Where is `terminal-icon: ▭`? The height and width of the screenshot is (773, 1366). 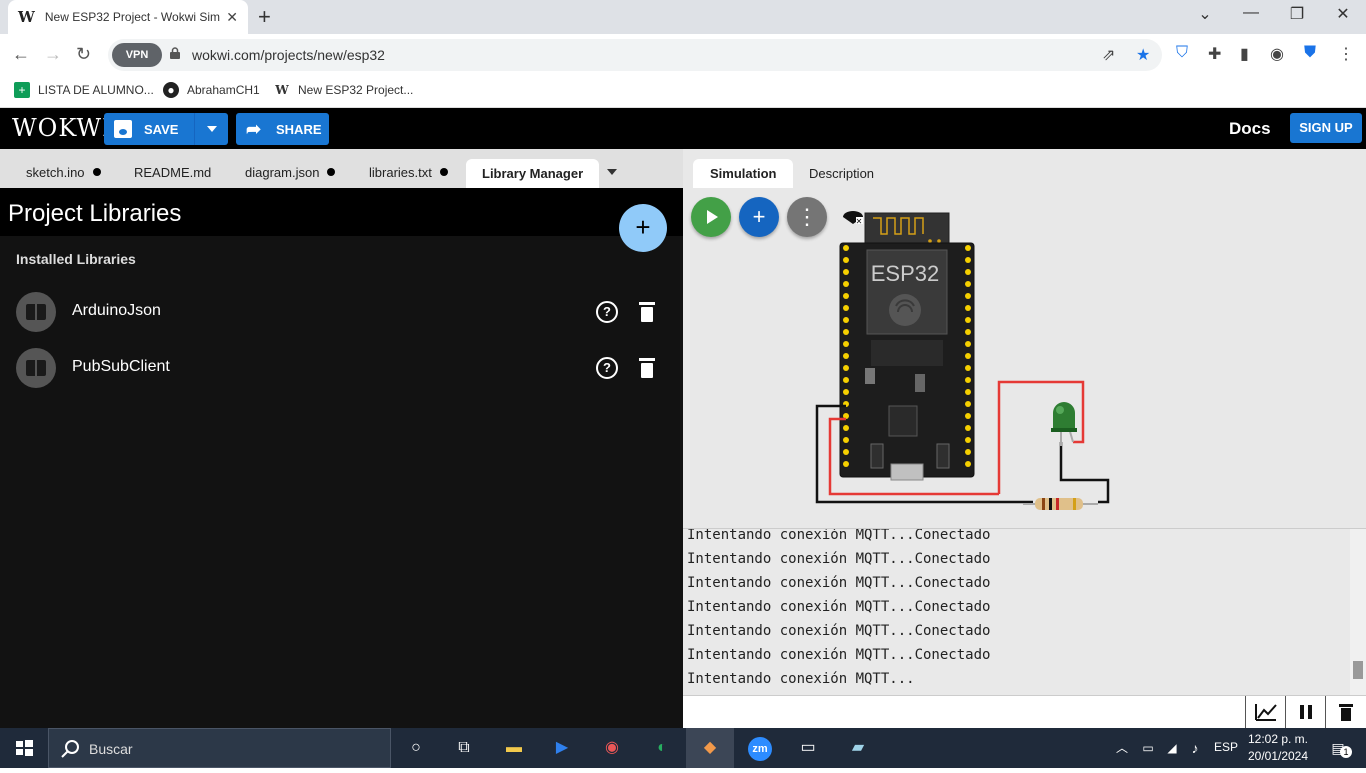 terminal-icon: ▭ is located at coordinates (808, 748).